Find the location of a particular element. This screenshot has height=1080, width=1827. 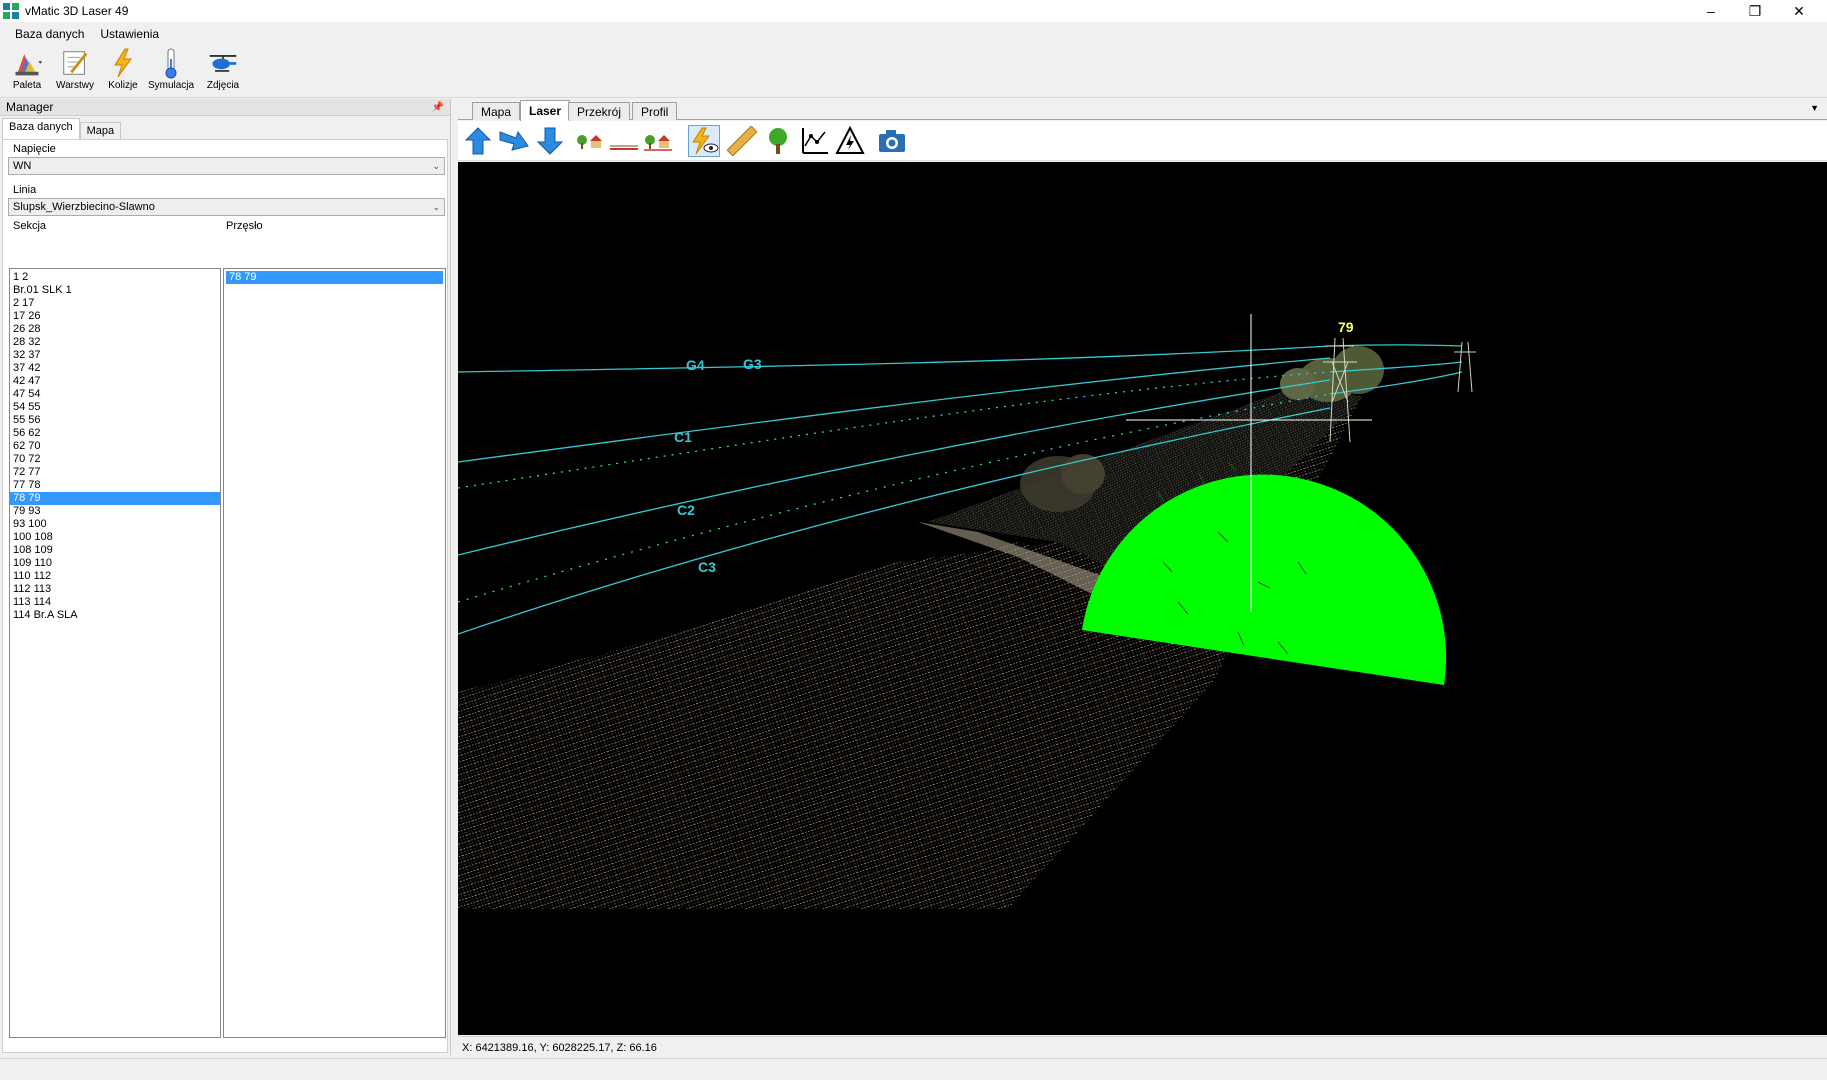

sekcja-list-item: 79 93 is located at coordinates (115, 511).